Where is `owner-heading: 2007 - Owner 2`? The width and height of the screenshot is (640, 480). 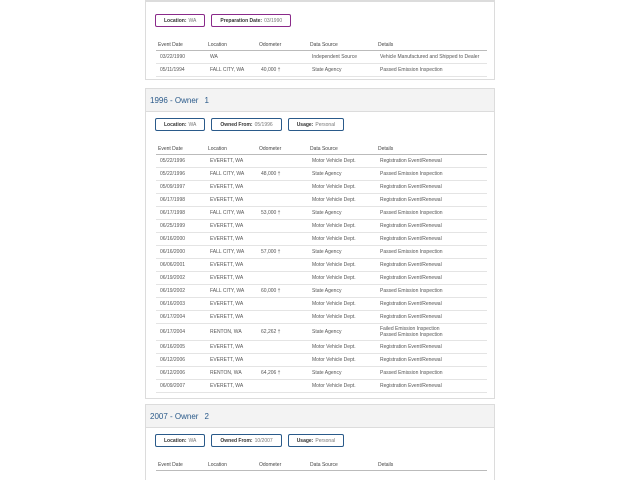 owner-heading: 2007 - Owner 2 is located at coordinates (320, 416).